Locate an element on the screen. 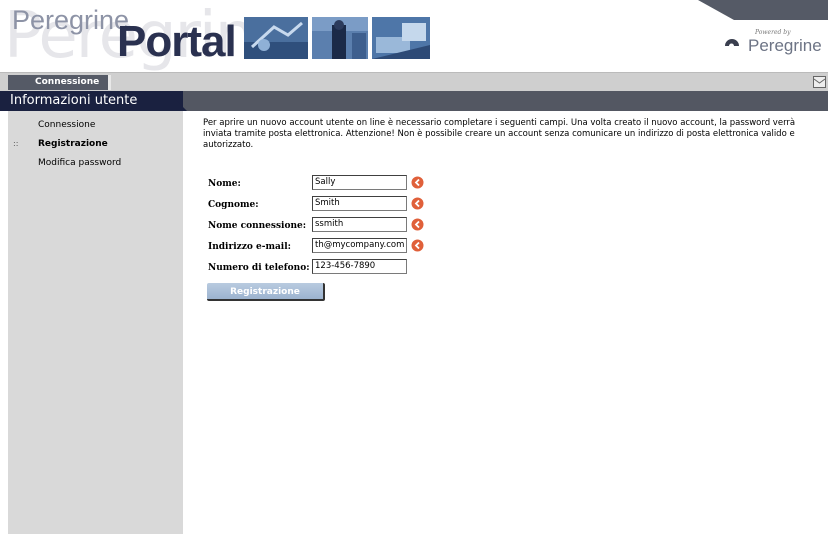  label-cognome: Cognome: is located at coordinates (233, 205).